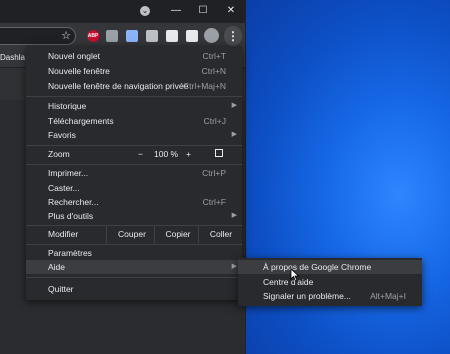 This screenshot has height=354, width=450. What do you see at coordinates (388, 296) in the screenshot?
I see `shortcut-label: Alt+Maj+I` at bounding box center [388, 296].